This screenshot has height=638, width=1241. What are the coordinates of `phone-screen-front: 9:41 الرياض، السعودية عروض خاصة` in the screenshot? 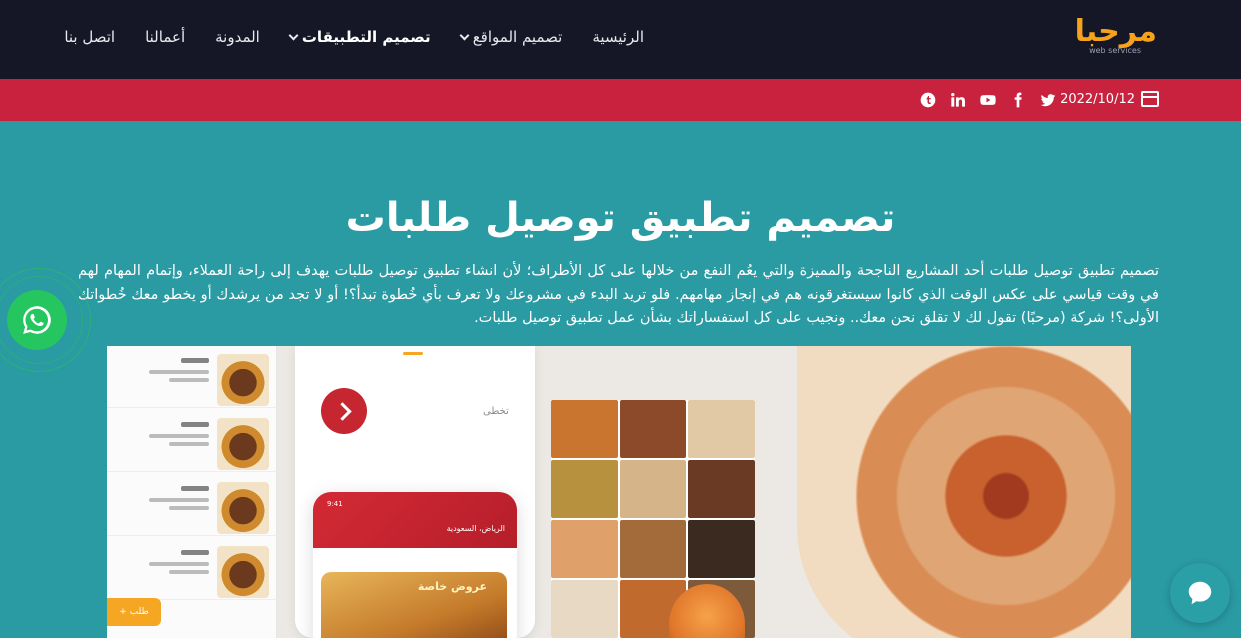 It's located at (415, 565).